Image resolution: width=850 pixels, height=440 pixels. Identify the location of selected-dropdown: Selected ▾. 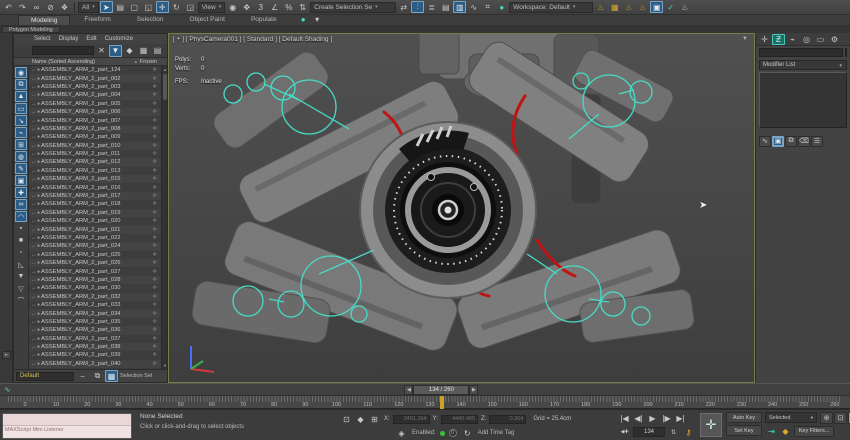
(791, 417).